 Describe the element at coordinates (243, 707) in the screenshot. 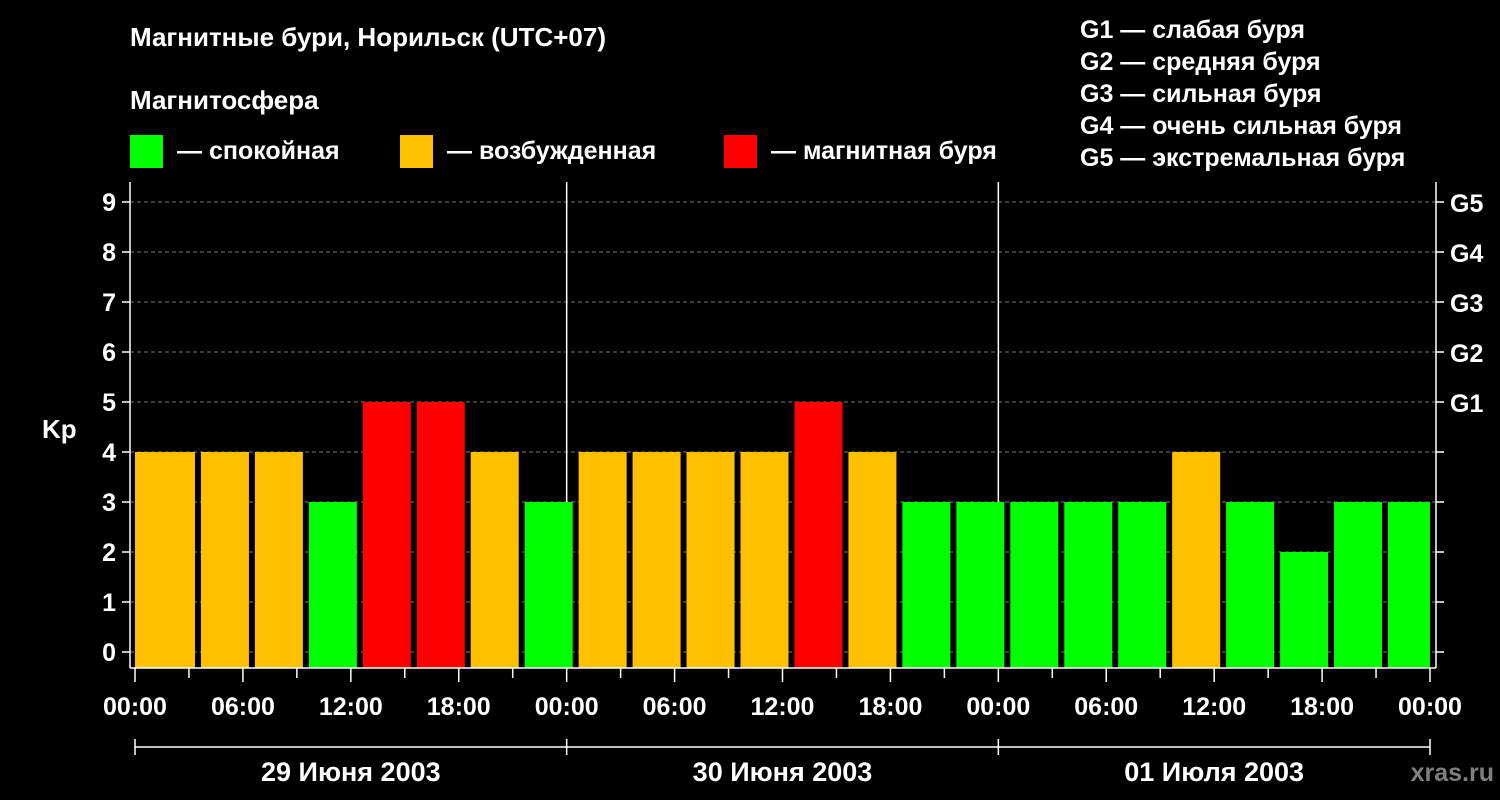

I see `x-tick-label-1: 06:00` at that location.